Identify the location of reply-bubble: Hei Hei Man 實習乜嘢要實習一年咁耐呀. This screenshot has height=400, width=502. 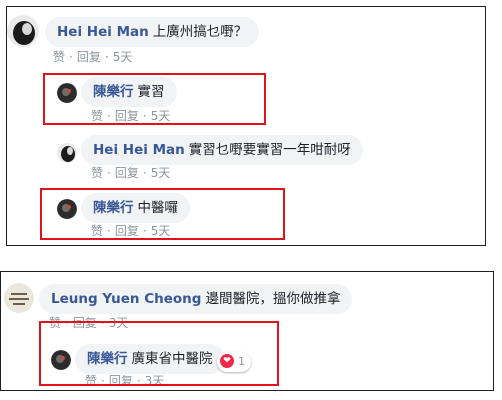
(222, 150).